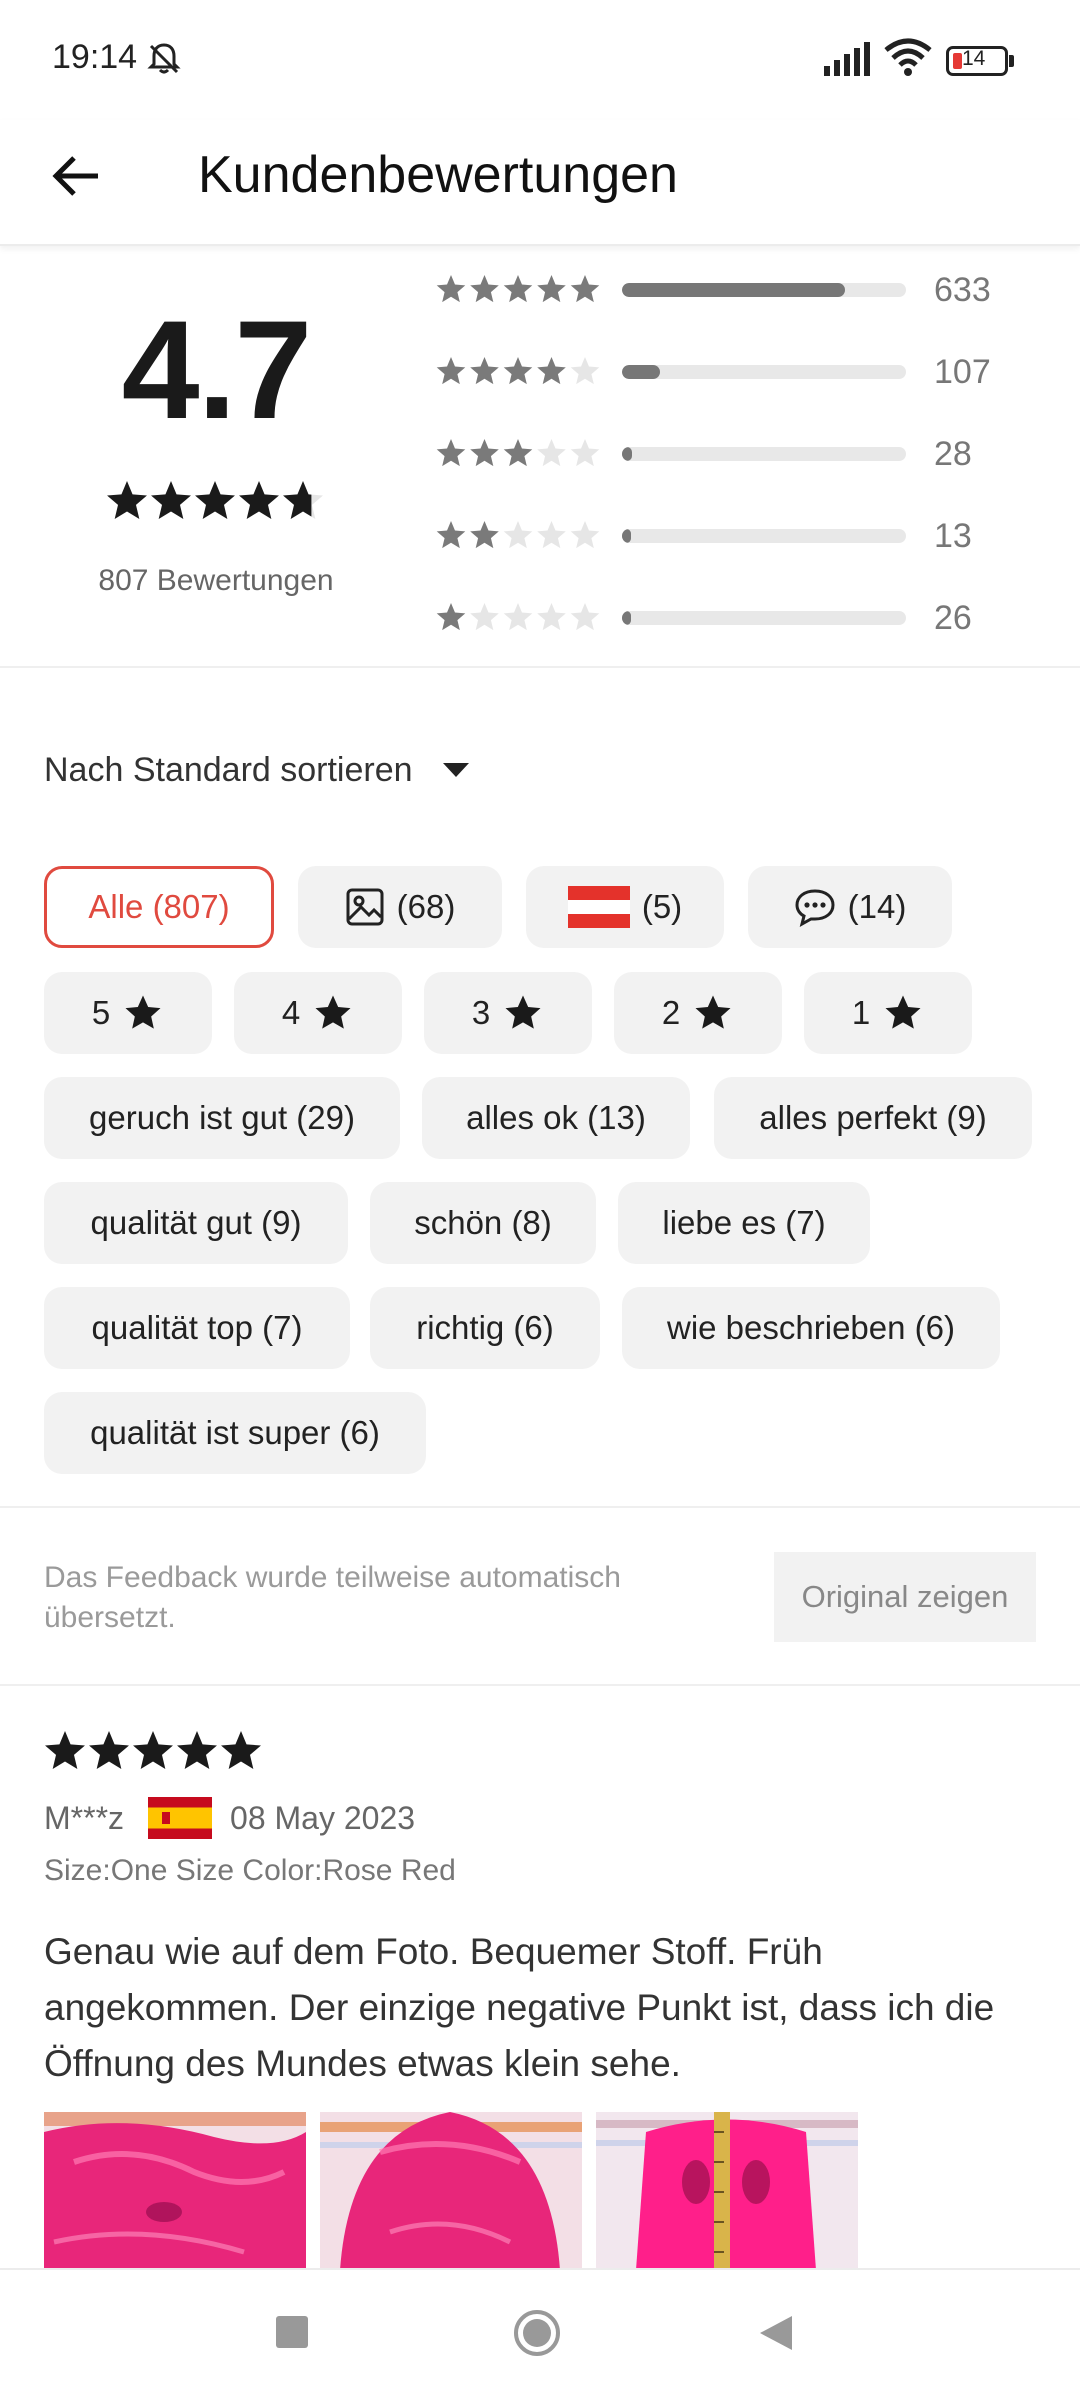  Describe the element at coordinates (197, 1328) in the screenshot. I see `tag-chip: qualität top (7)` at that location.